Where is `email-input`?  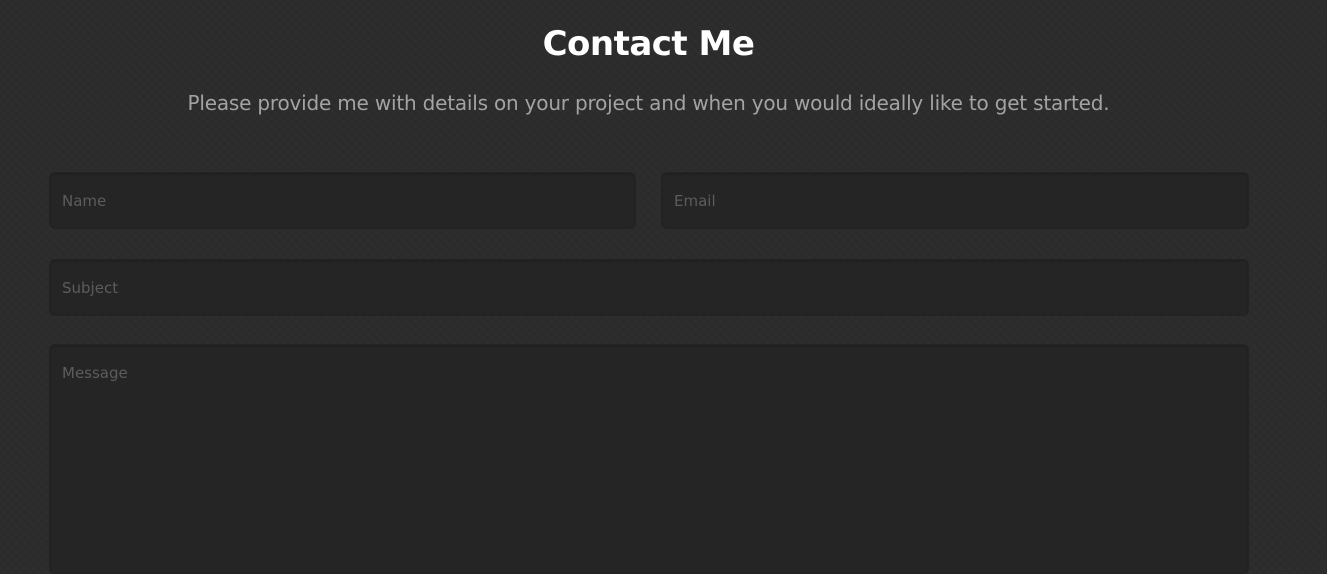
email-input is located at coordinates (955, 200).